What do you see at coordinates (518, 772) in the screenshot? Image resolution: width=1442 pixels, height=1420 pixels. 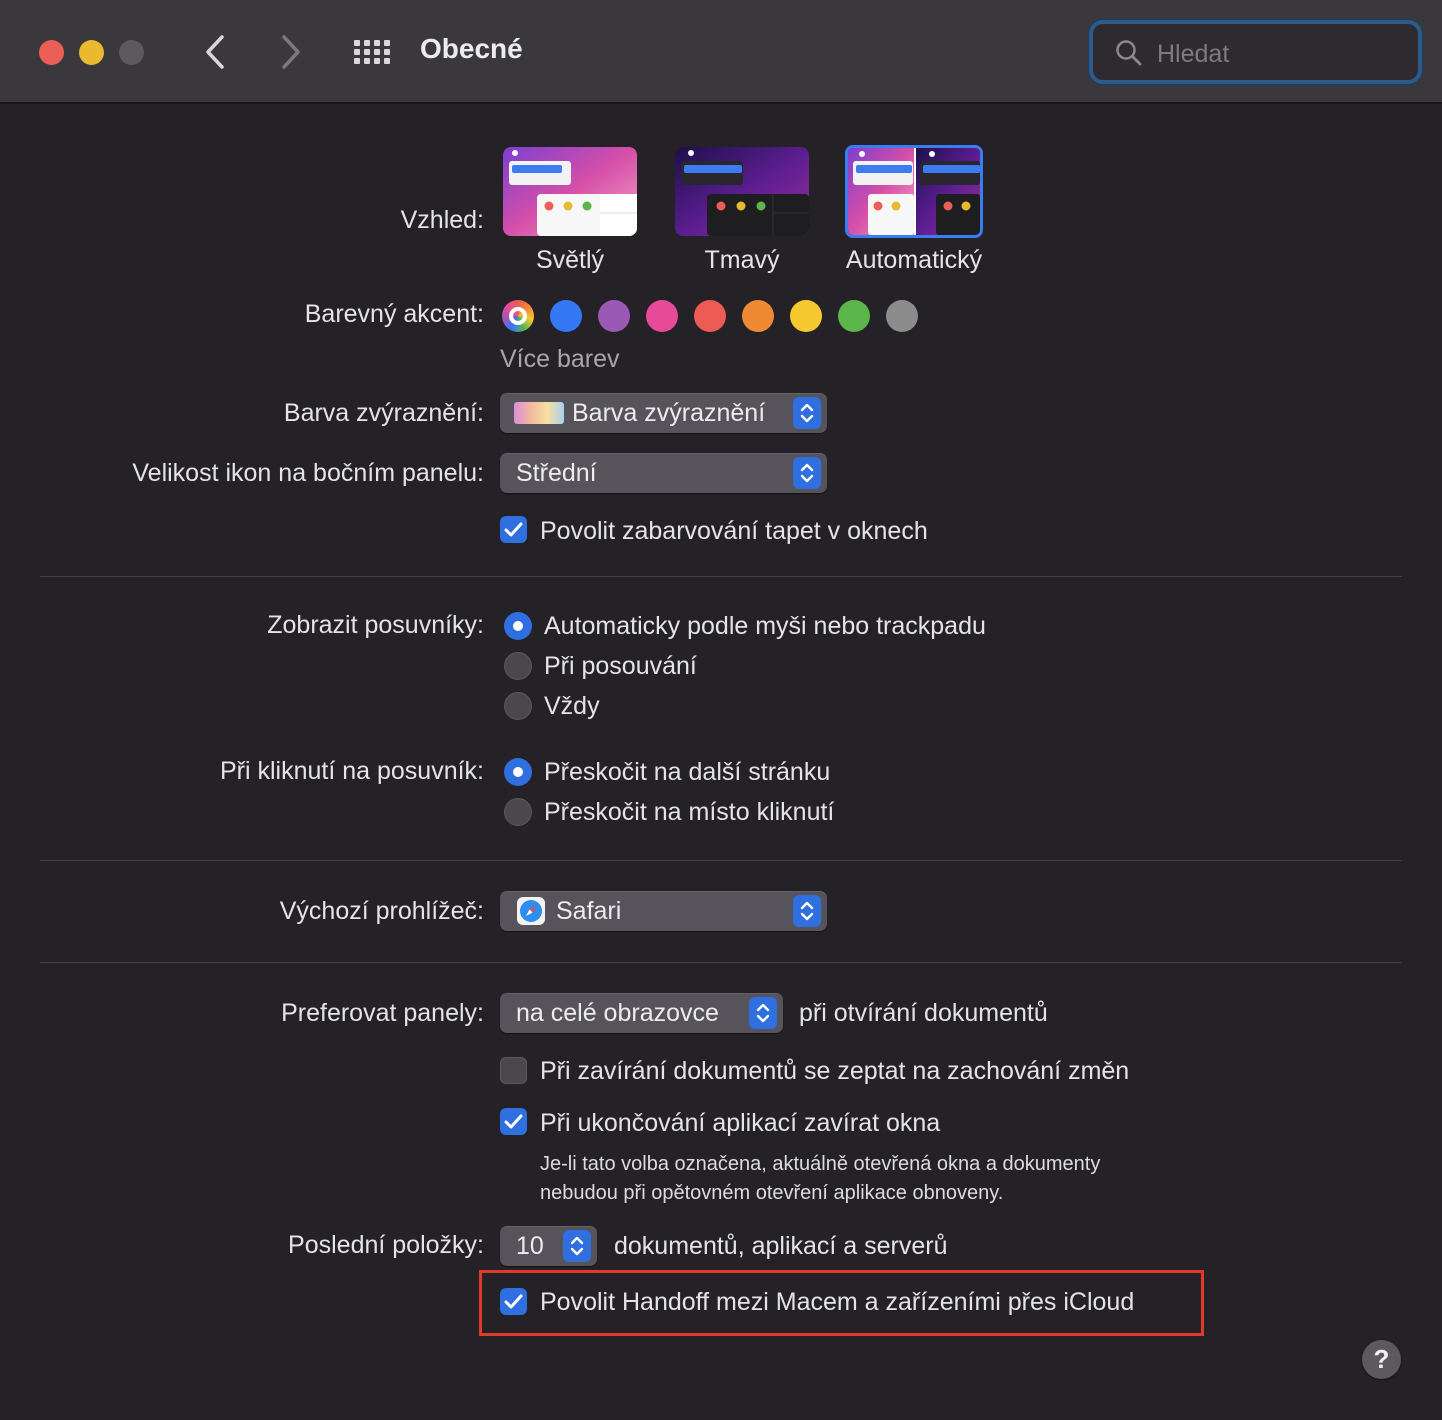 I see `jump-next-page-radio` at bounding box center [518, 772].